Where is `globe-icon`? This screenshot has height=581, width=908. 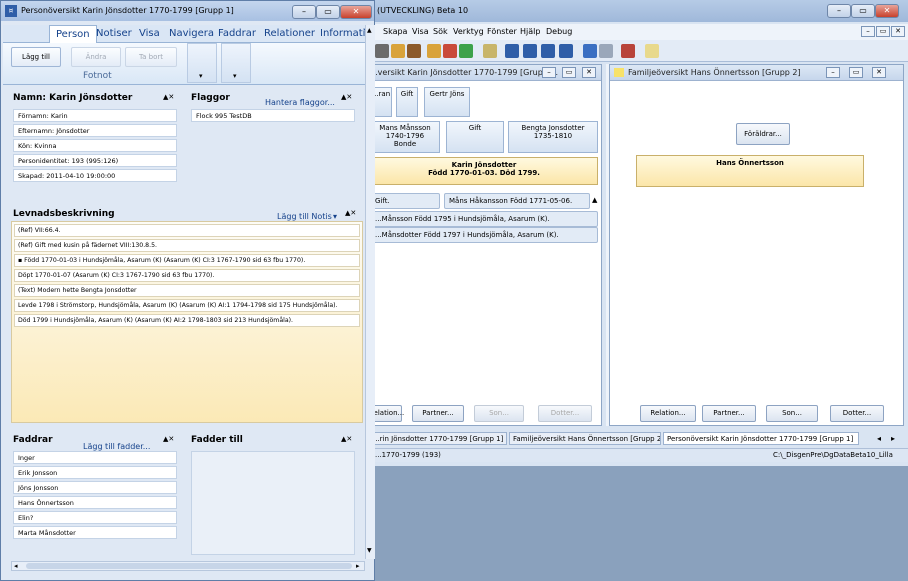 globe-icon is located at coordinates (628, 51).